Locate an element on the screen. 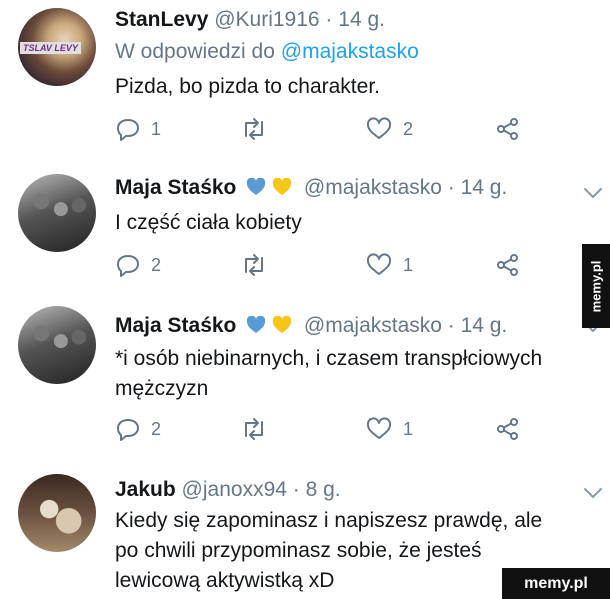  reply-handle-link: @majakstasko is located at coordinates (350, 51).